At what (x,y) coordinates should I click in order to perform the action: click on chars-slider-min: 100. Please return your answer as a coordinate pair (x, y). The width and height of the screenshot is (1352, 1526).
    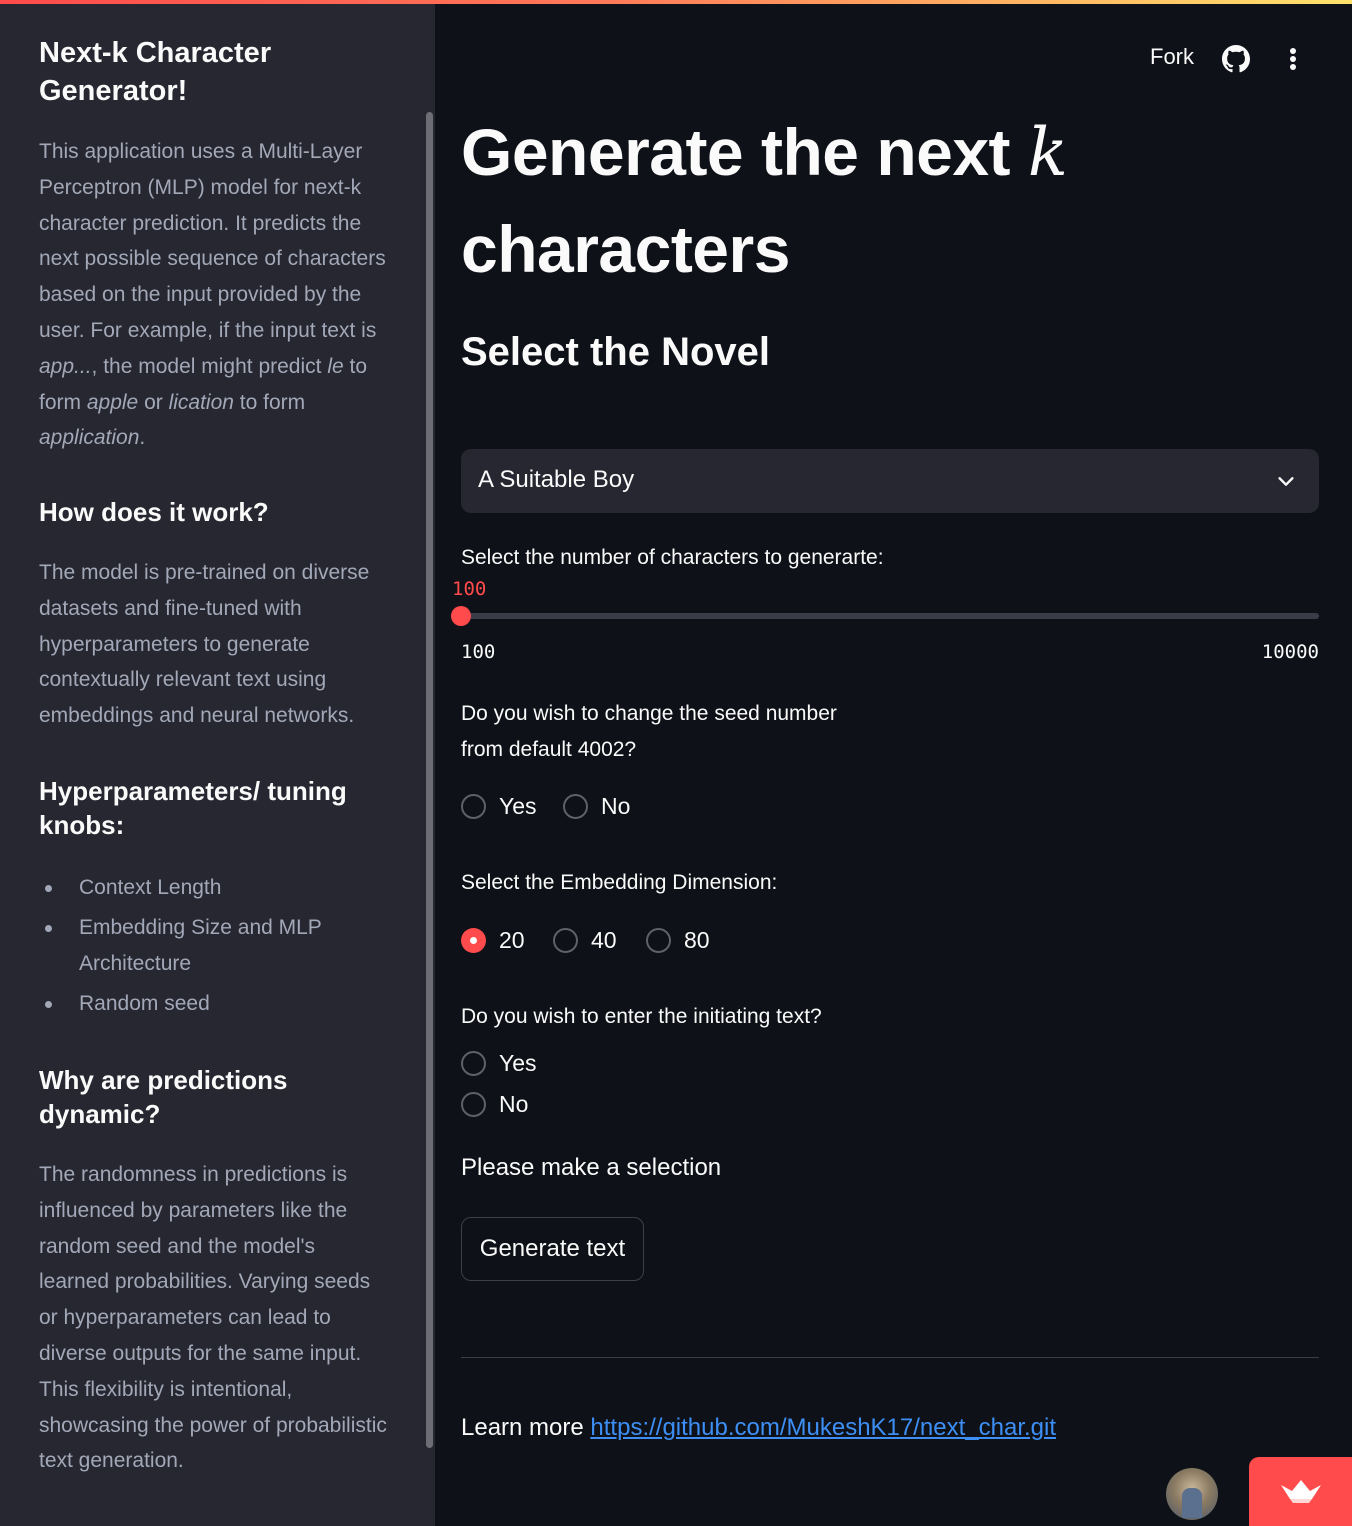
    Looking at the image, I should click on (478, 652).